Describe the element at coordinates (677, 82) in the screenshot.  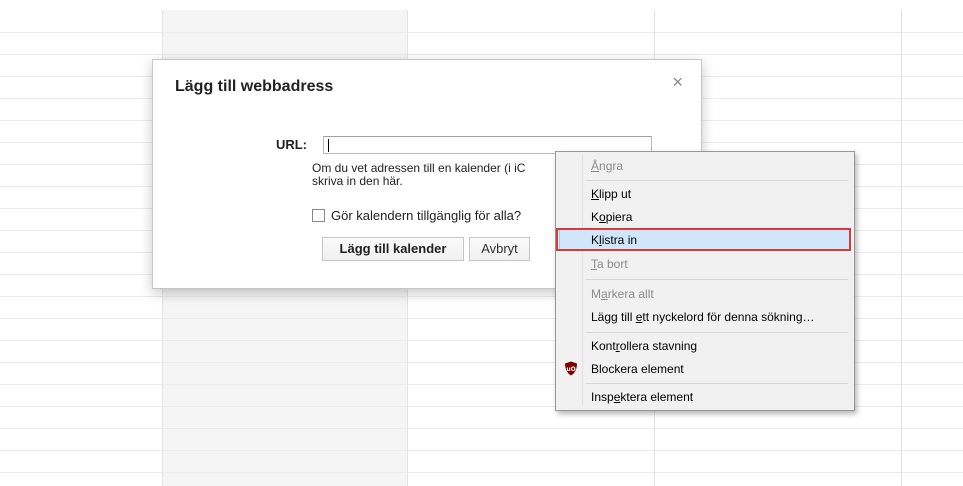
I see `close-icon: ×` at that location.